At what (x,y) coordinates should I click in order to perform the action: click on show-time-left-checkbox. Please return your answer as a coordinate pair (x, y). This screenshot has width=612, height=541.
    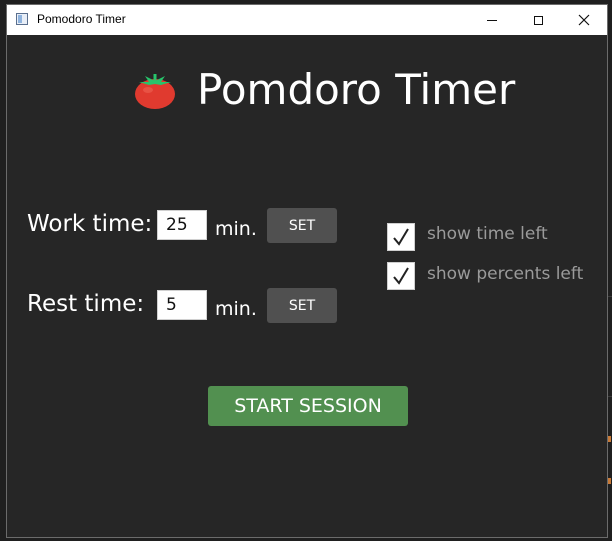
    Looking at the image, I should click on (401, 237).